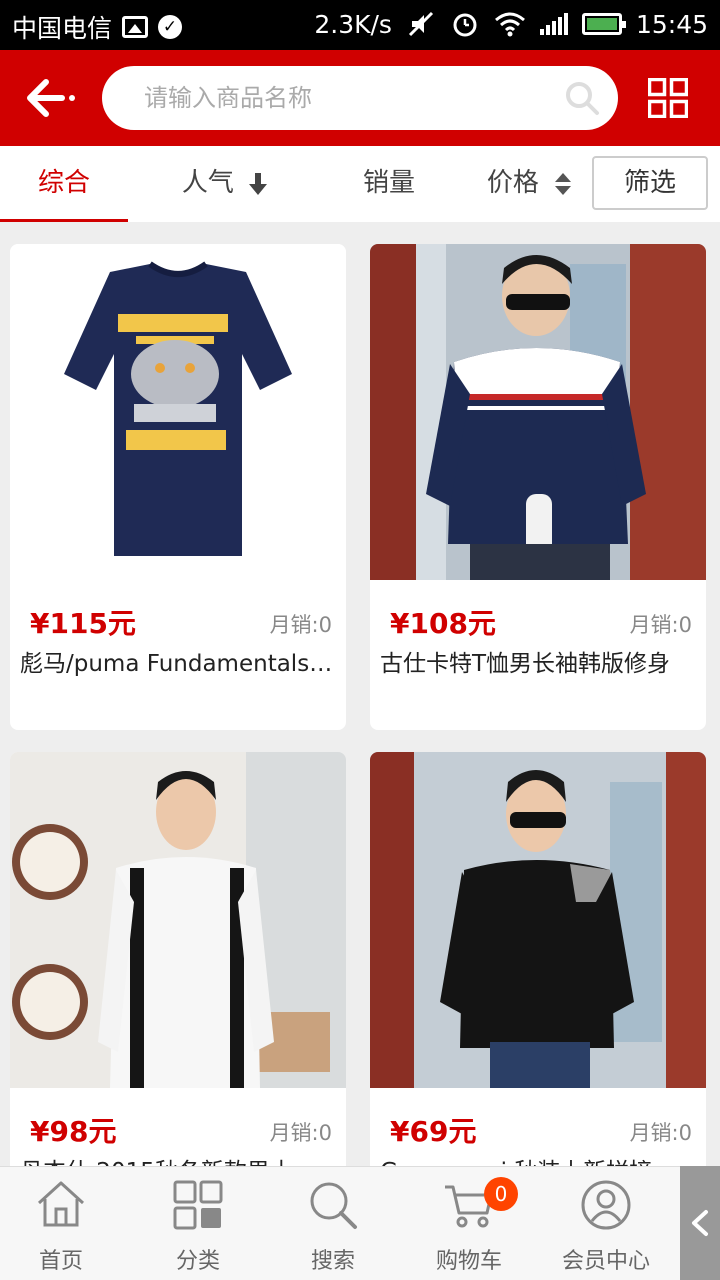 The height and width of the screenshot is (1280, 720). I want to click on tab-sales: 销量, so click(389, 184).